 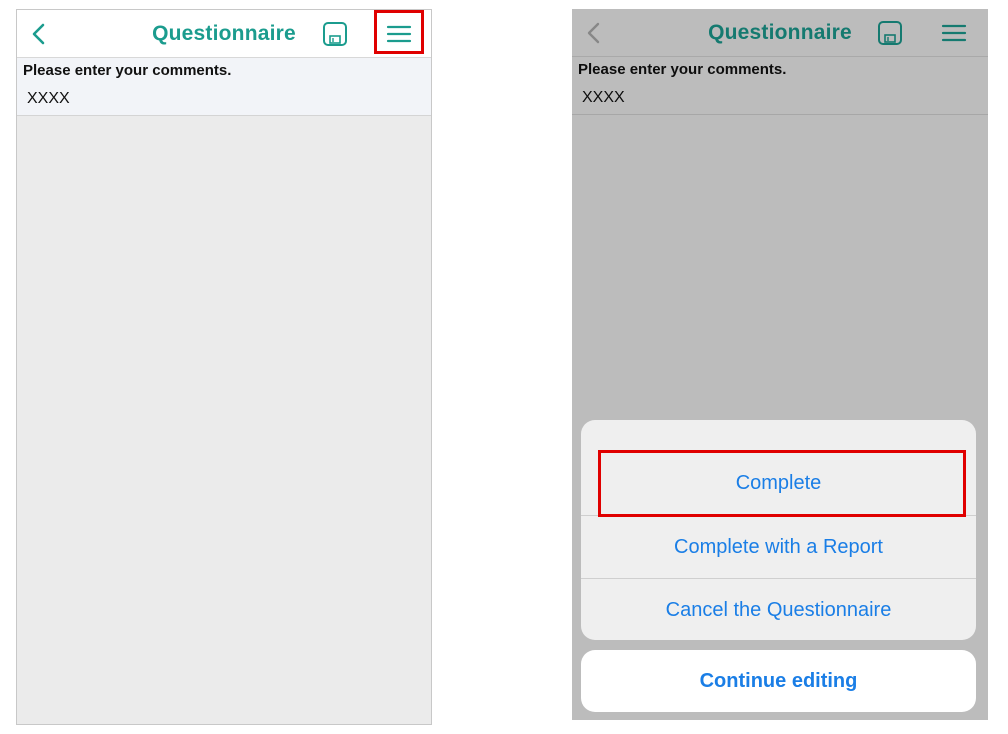 I want to click on hamburger-menu-icon, so click(x=954, y=33).